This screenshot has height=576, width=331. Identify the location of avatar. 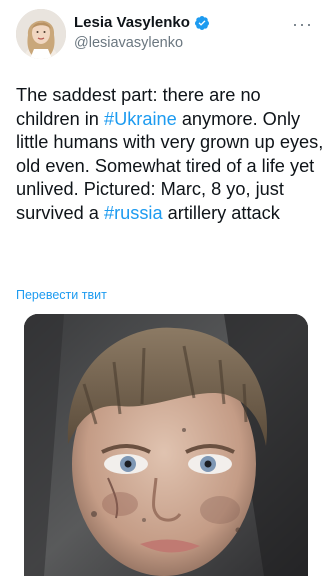
(41, 34).